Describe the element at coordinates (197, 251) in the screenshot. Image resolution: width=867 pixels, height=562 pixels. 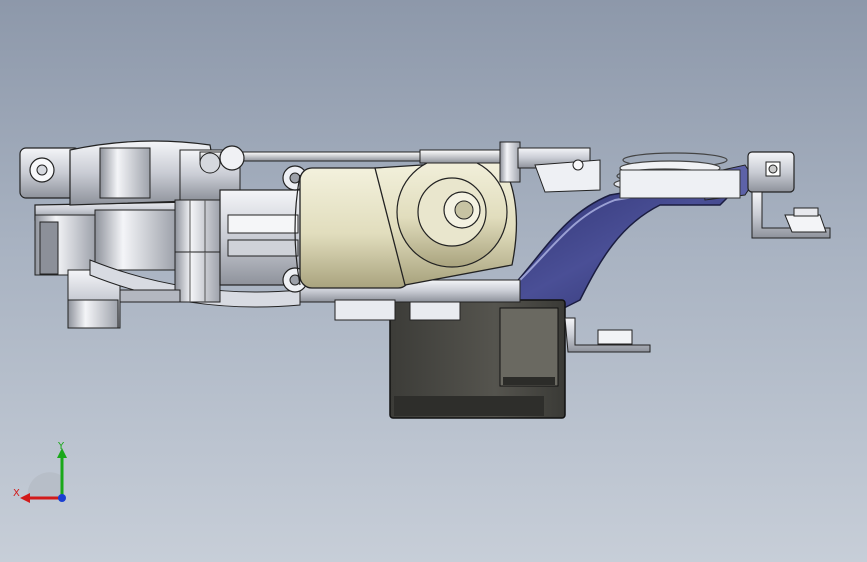
I see `hex-standoff-left` at that location.